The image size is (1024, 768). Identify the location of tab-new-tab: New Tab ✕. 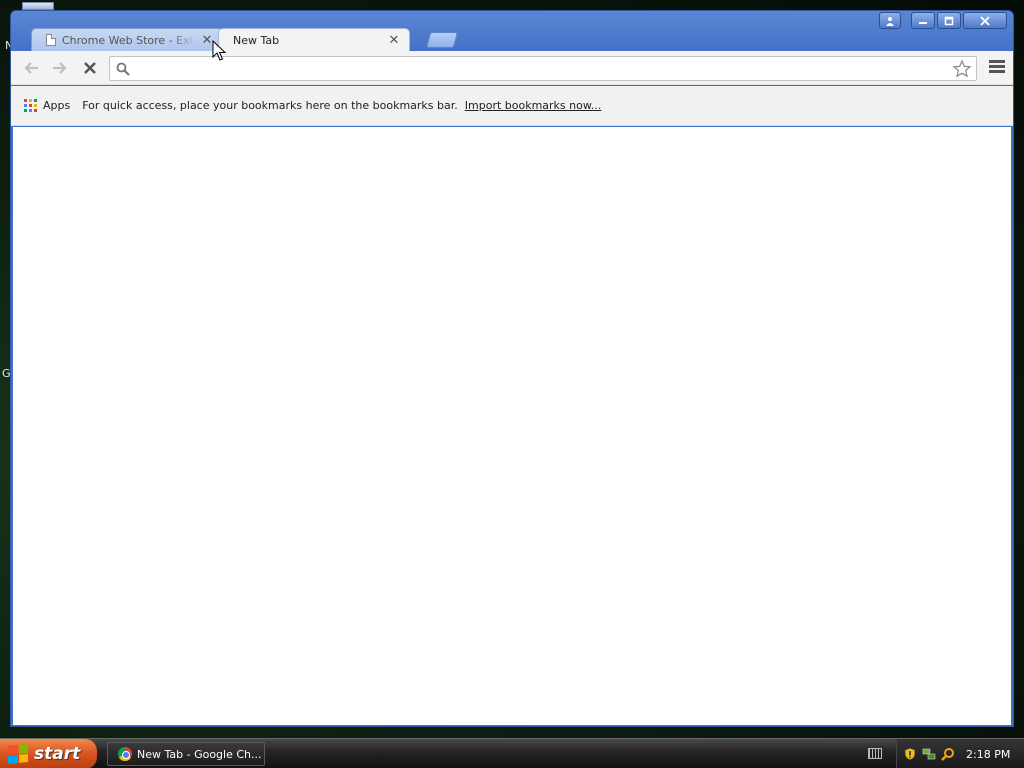
(314, 39).